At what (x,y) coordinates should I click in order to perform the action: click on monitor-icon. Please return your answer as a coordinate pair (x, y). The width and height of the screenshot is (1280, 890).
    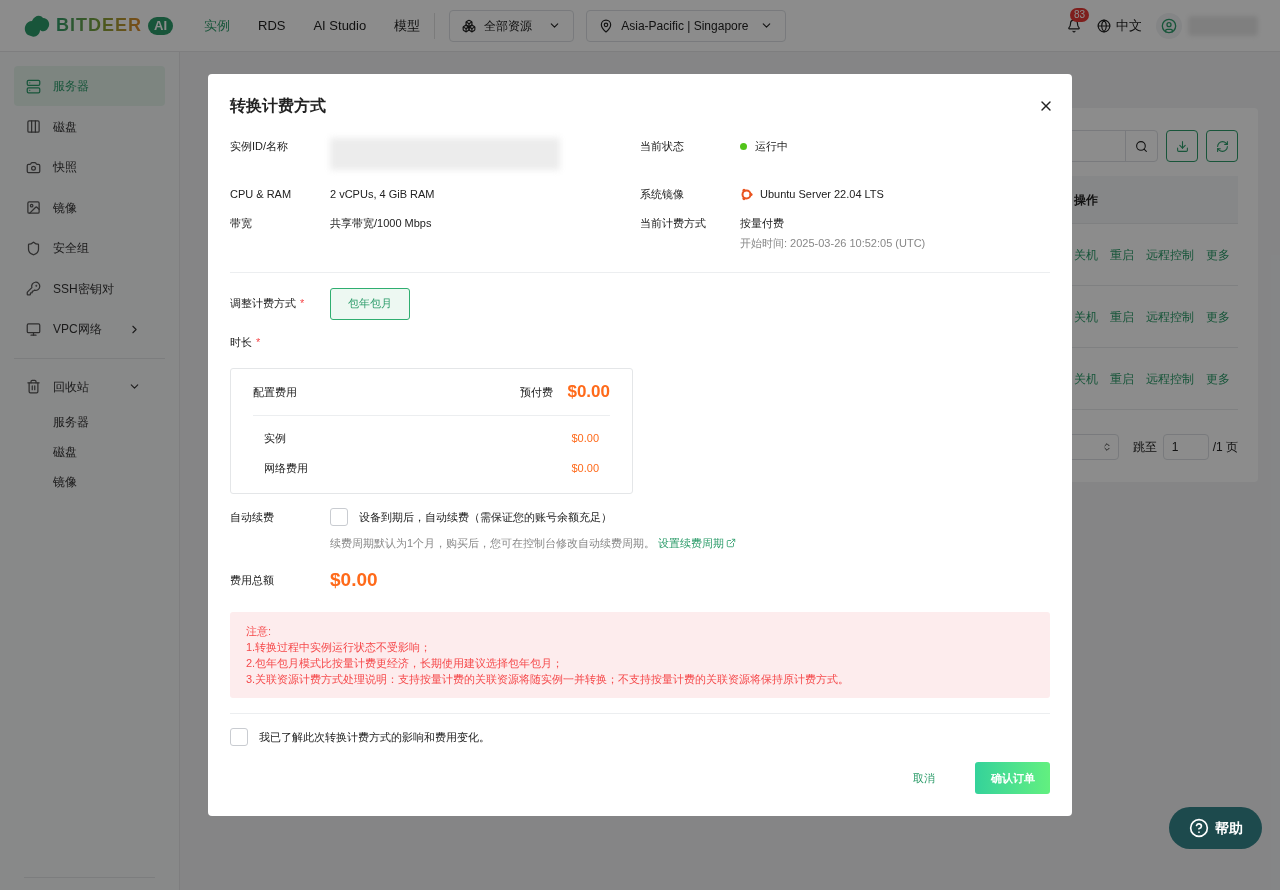
    Looking at the image, I should click on (33, 329).